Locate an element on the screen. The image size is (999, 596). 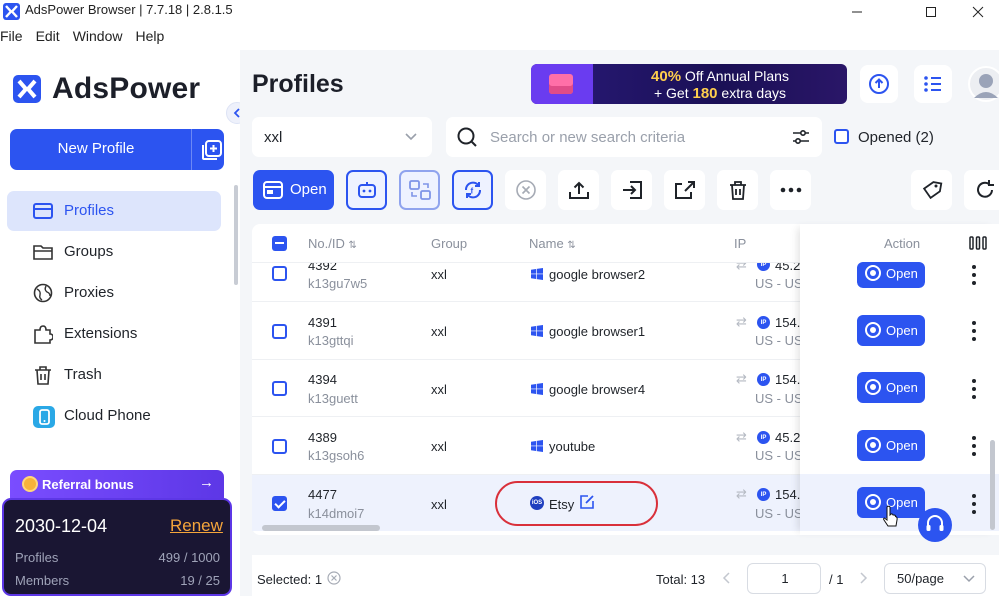
referral-bonus-banner: Referral bonus → is located at coordinates (117, 484).